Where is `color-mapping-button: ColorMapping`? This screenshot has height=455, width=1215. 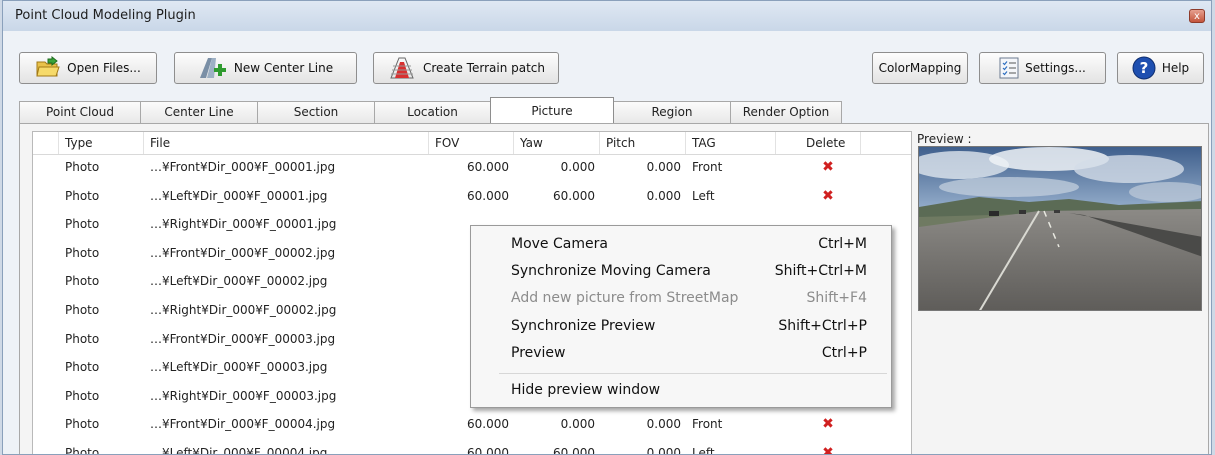
color-mapping-button: ColorMapping is located at coordinates (920, 68).